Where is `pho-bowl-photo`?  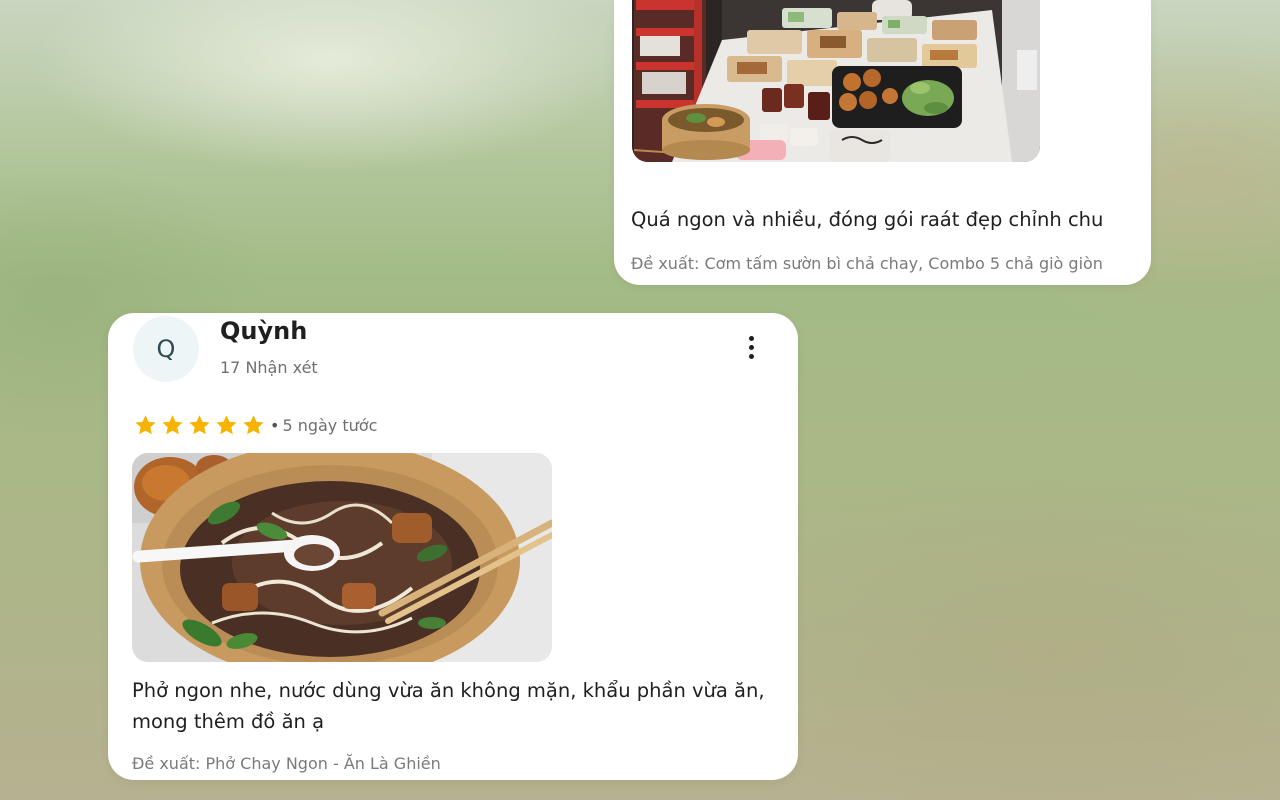 pho-bowl-photo is located at coordinates (342, 557).